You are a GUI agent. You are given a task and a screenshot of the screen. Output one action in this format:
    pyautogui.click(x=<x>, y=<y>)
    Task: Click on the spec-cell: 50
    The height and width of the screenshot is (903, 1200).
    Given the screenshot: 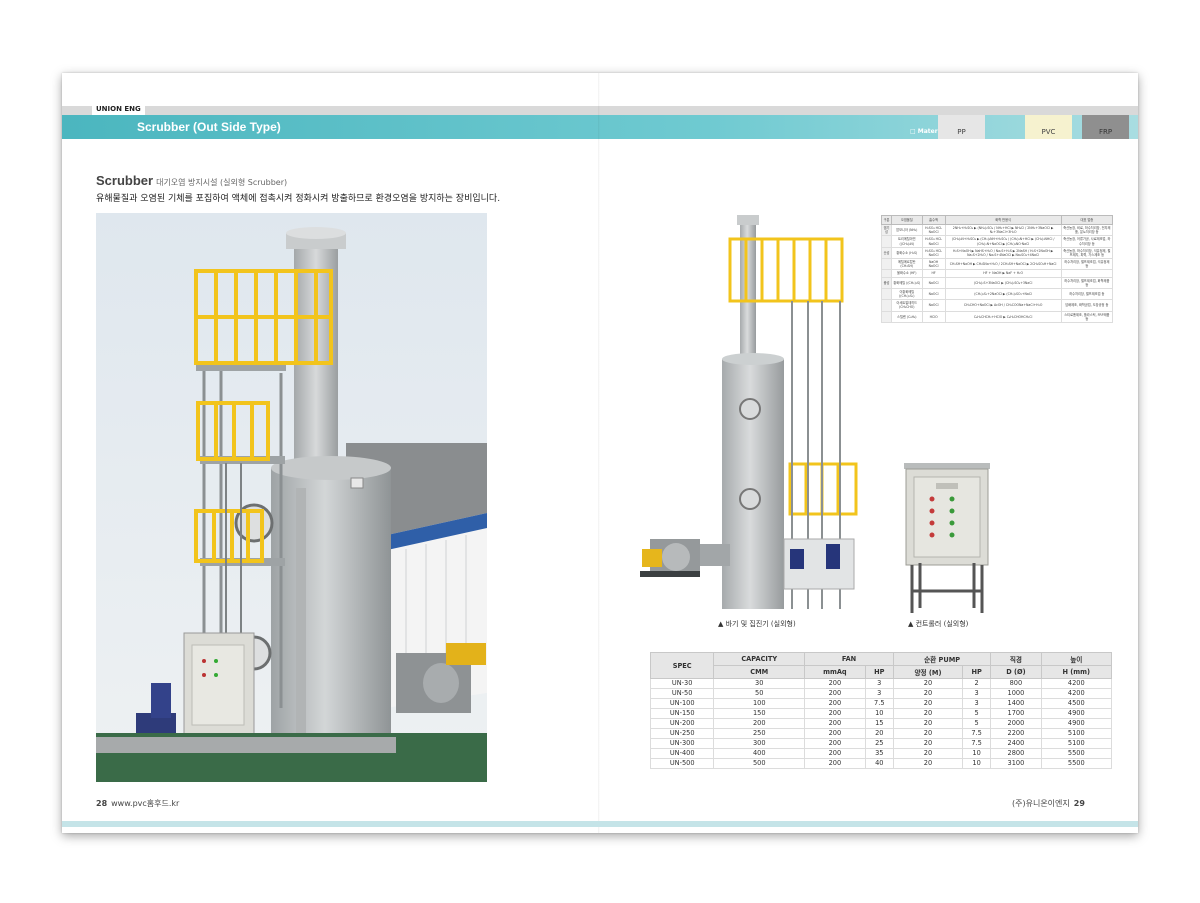 What is the action you would take?
    pyautogui.click(x=759, y=693)
    